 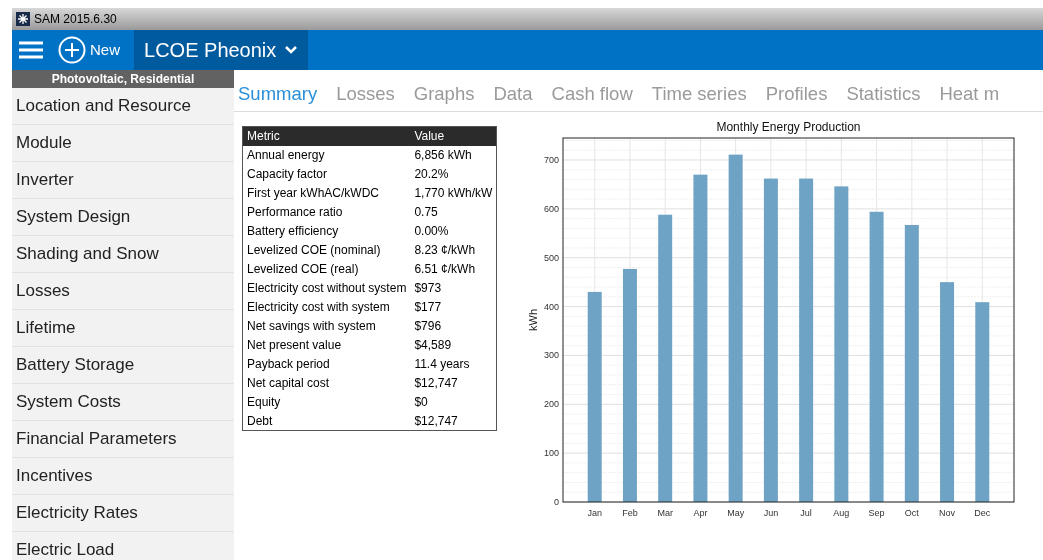 I want to click on sidebar-item: Location and Resource, so click(x=123, y=106).